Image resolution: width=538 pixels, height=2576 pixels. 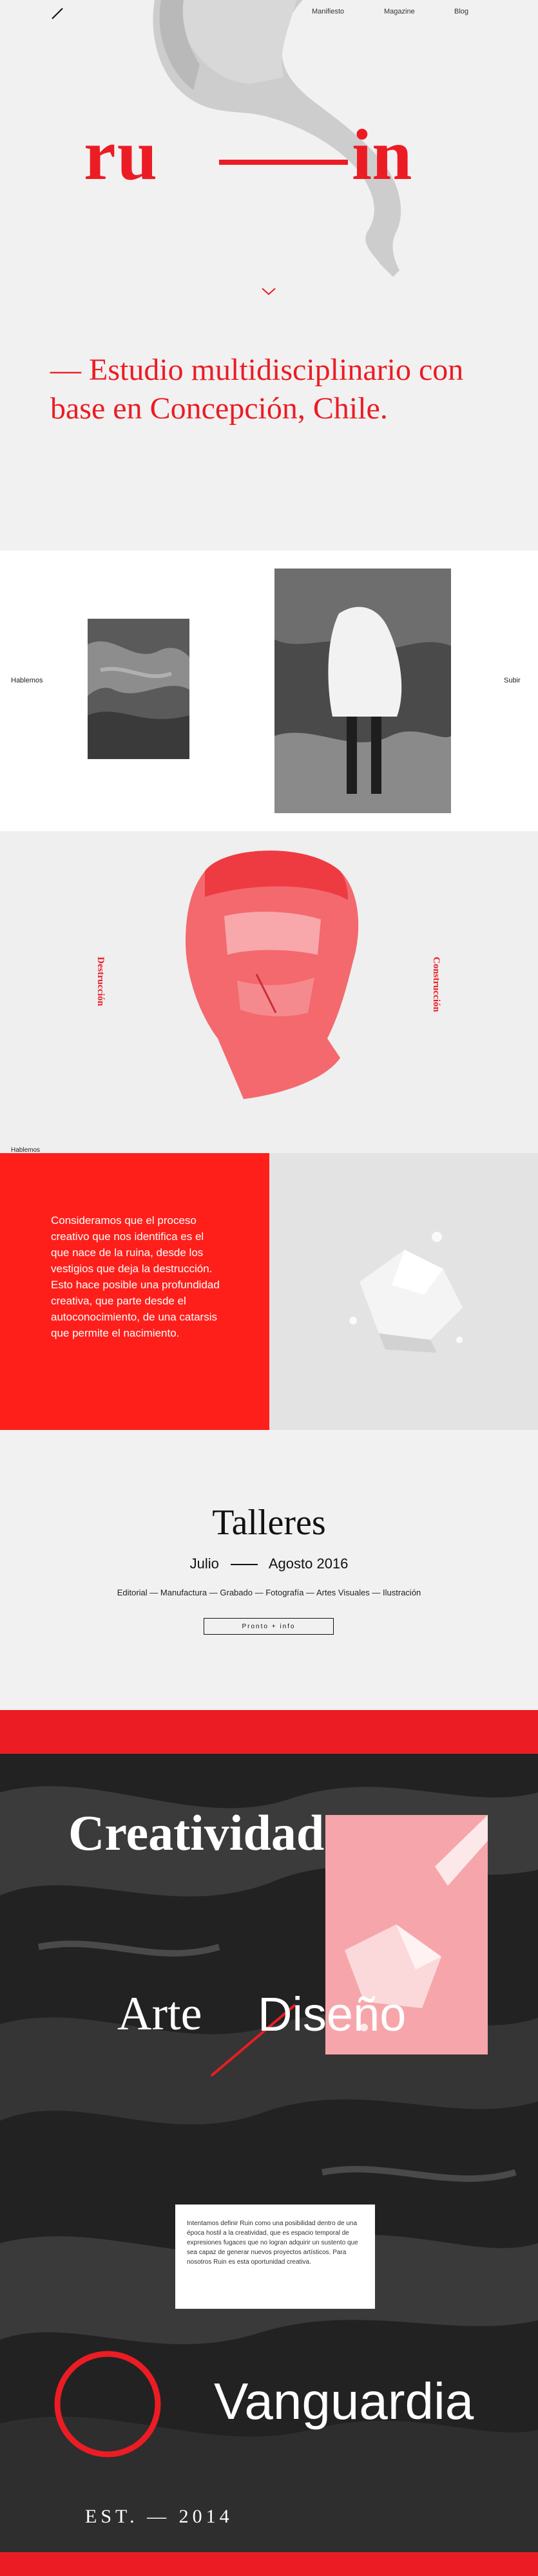 What do you see at coordinates (196, 1833) in the screenshot?
I see `creatividad-word: Creatividad` at bounding box center [196, 1833].